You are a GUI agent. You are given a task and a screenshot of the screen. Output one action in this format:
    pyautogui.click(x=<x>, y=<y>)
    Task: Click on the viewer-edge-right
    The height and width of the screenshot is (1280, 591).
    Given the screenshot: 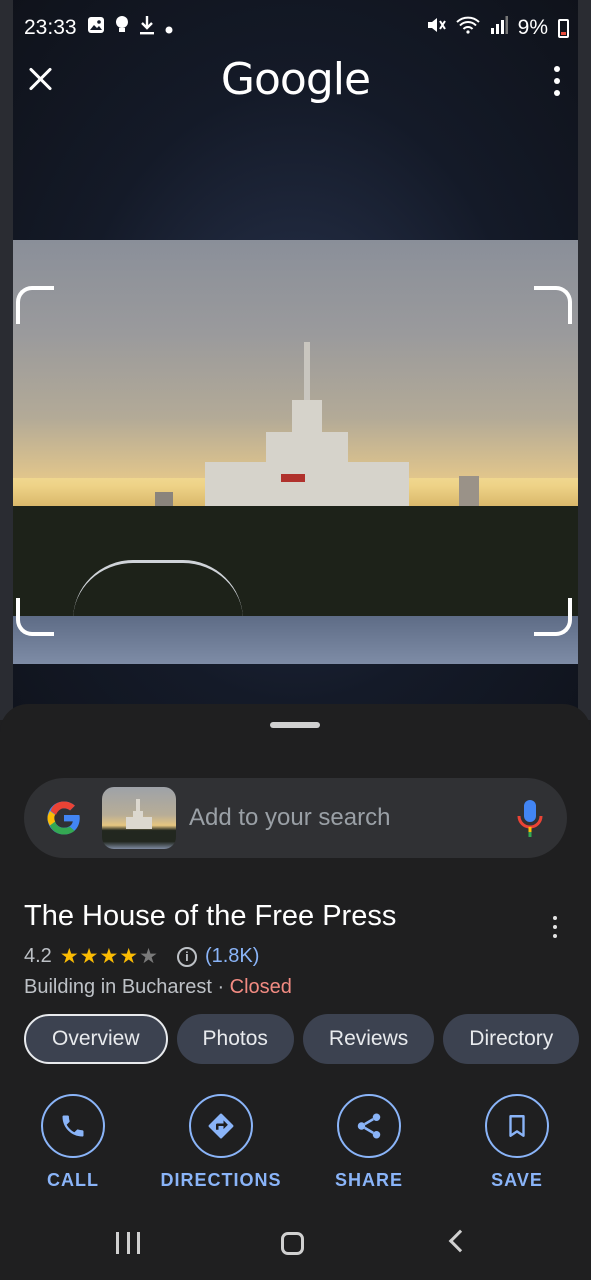 What is the action you would take?
    pyautogui.click(x=584, y=360)
    